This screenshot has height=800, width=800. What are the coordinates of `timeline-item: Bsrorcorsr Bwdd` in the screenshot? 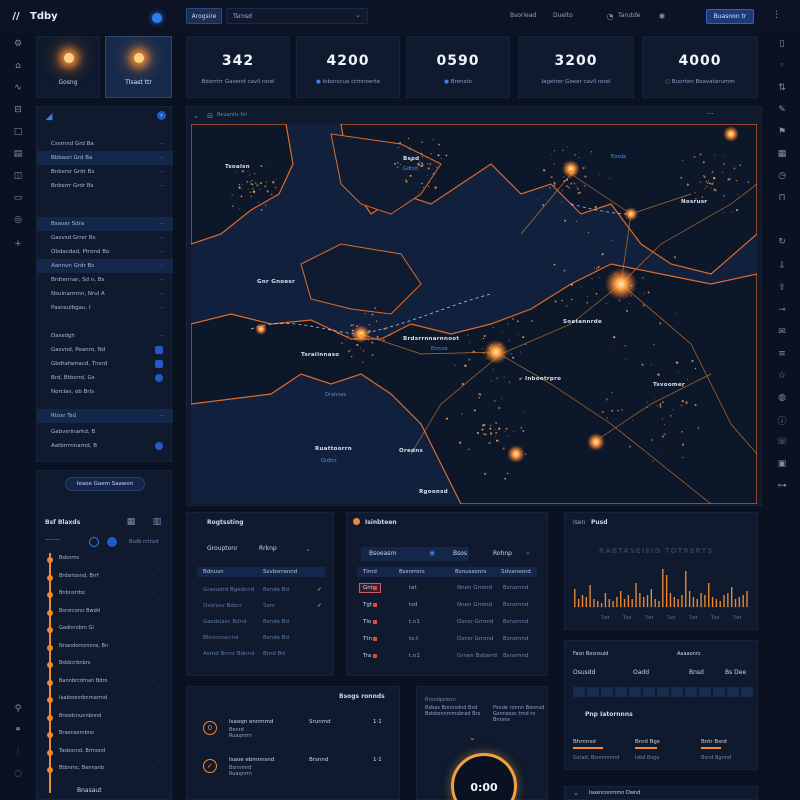 It's located at (79, 611).